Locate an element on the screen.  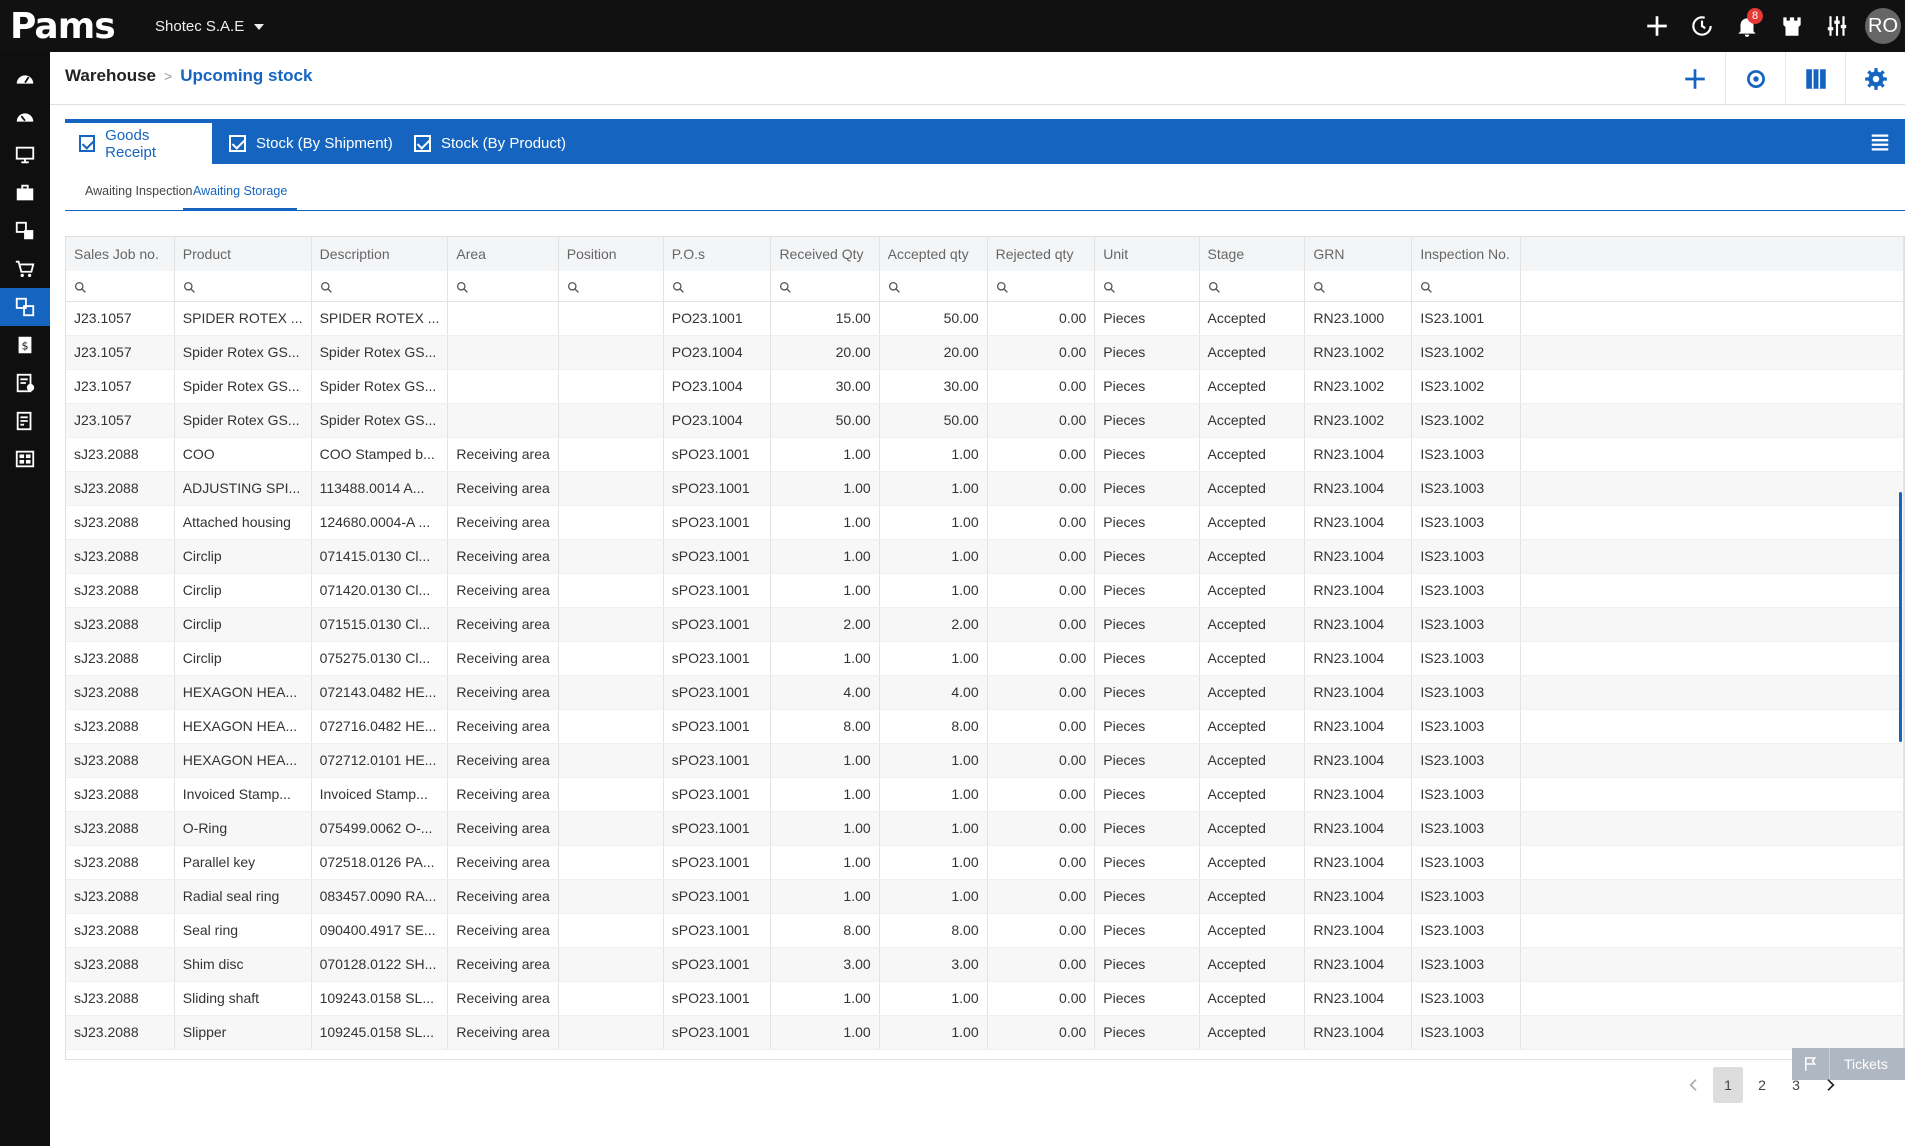
sidebar-monitor-icon is located at coordinates (25, 155).